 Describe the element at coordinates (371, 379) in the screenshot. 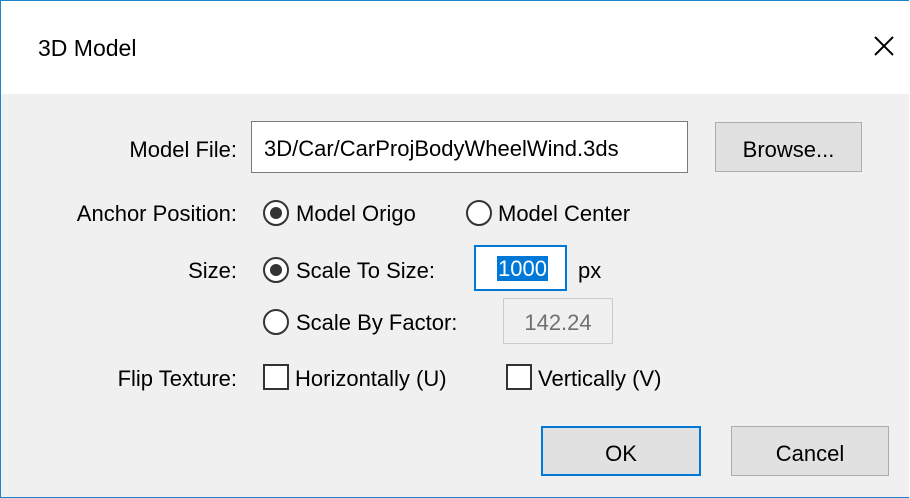

I see `horizontally-label: Horizontally (U)` at that location.